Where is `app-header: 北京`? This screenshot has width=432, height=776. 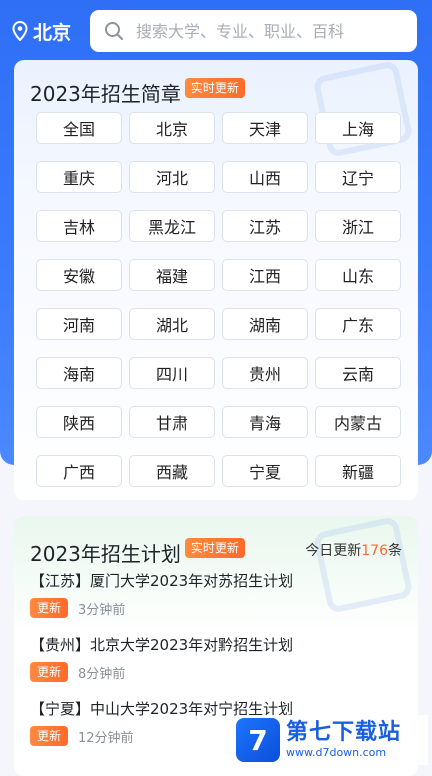 app-header: 北京 is located at coordinates (216, 31).